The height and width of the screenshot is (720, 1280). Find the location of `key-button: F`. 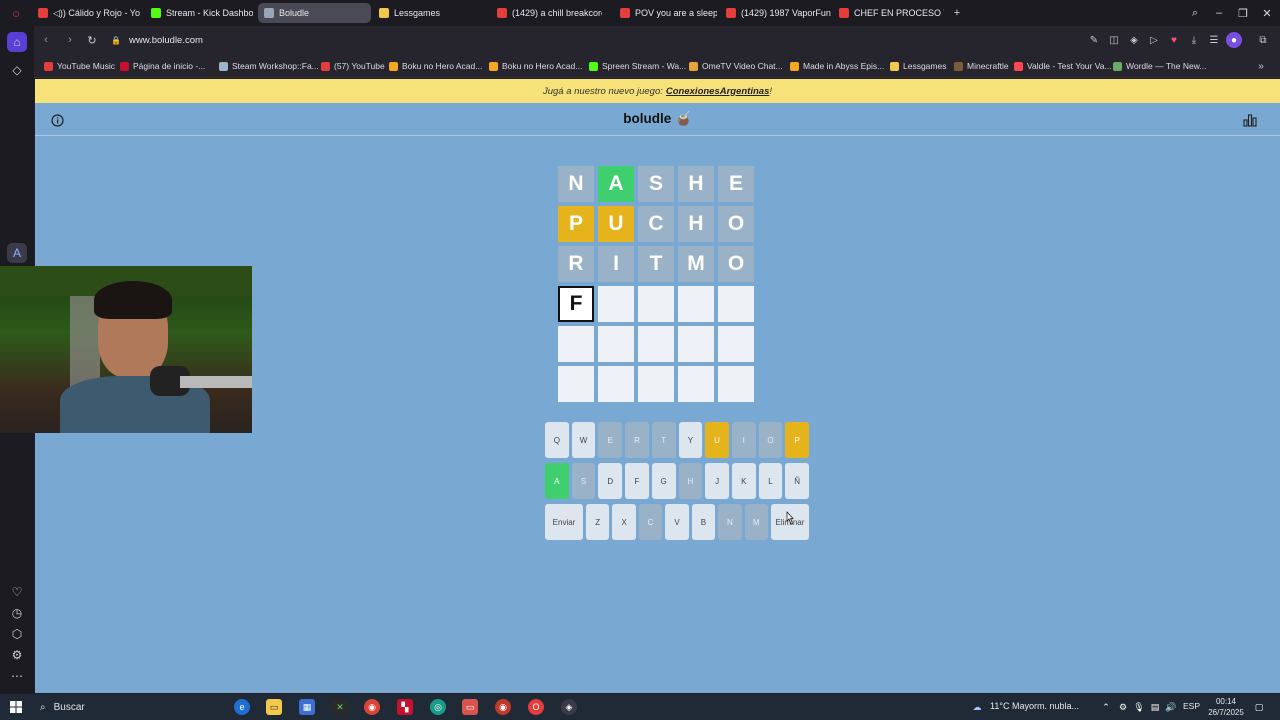

key-button: F is located at coordinates (637, 481).